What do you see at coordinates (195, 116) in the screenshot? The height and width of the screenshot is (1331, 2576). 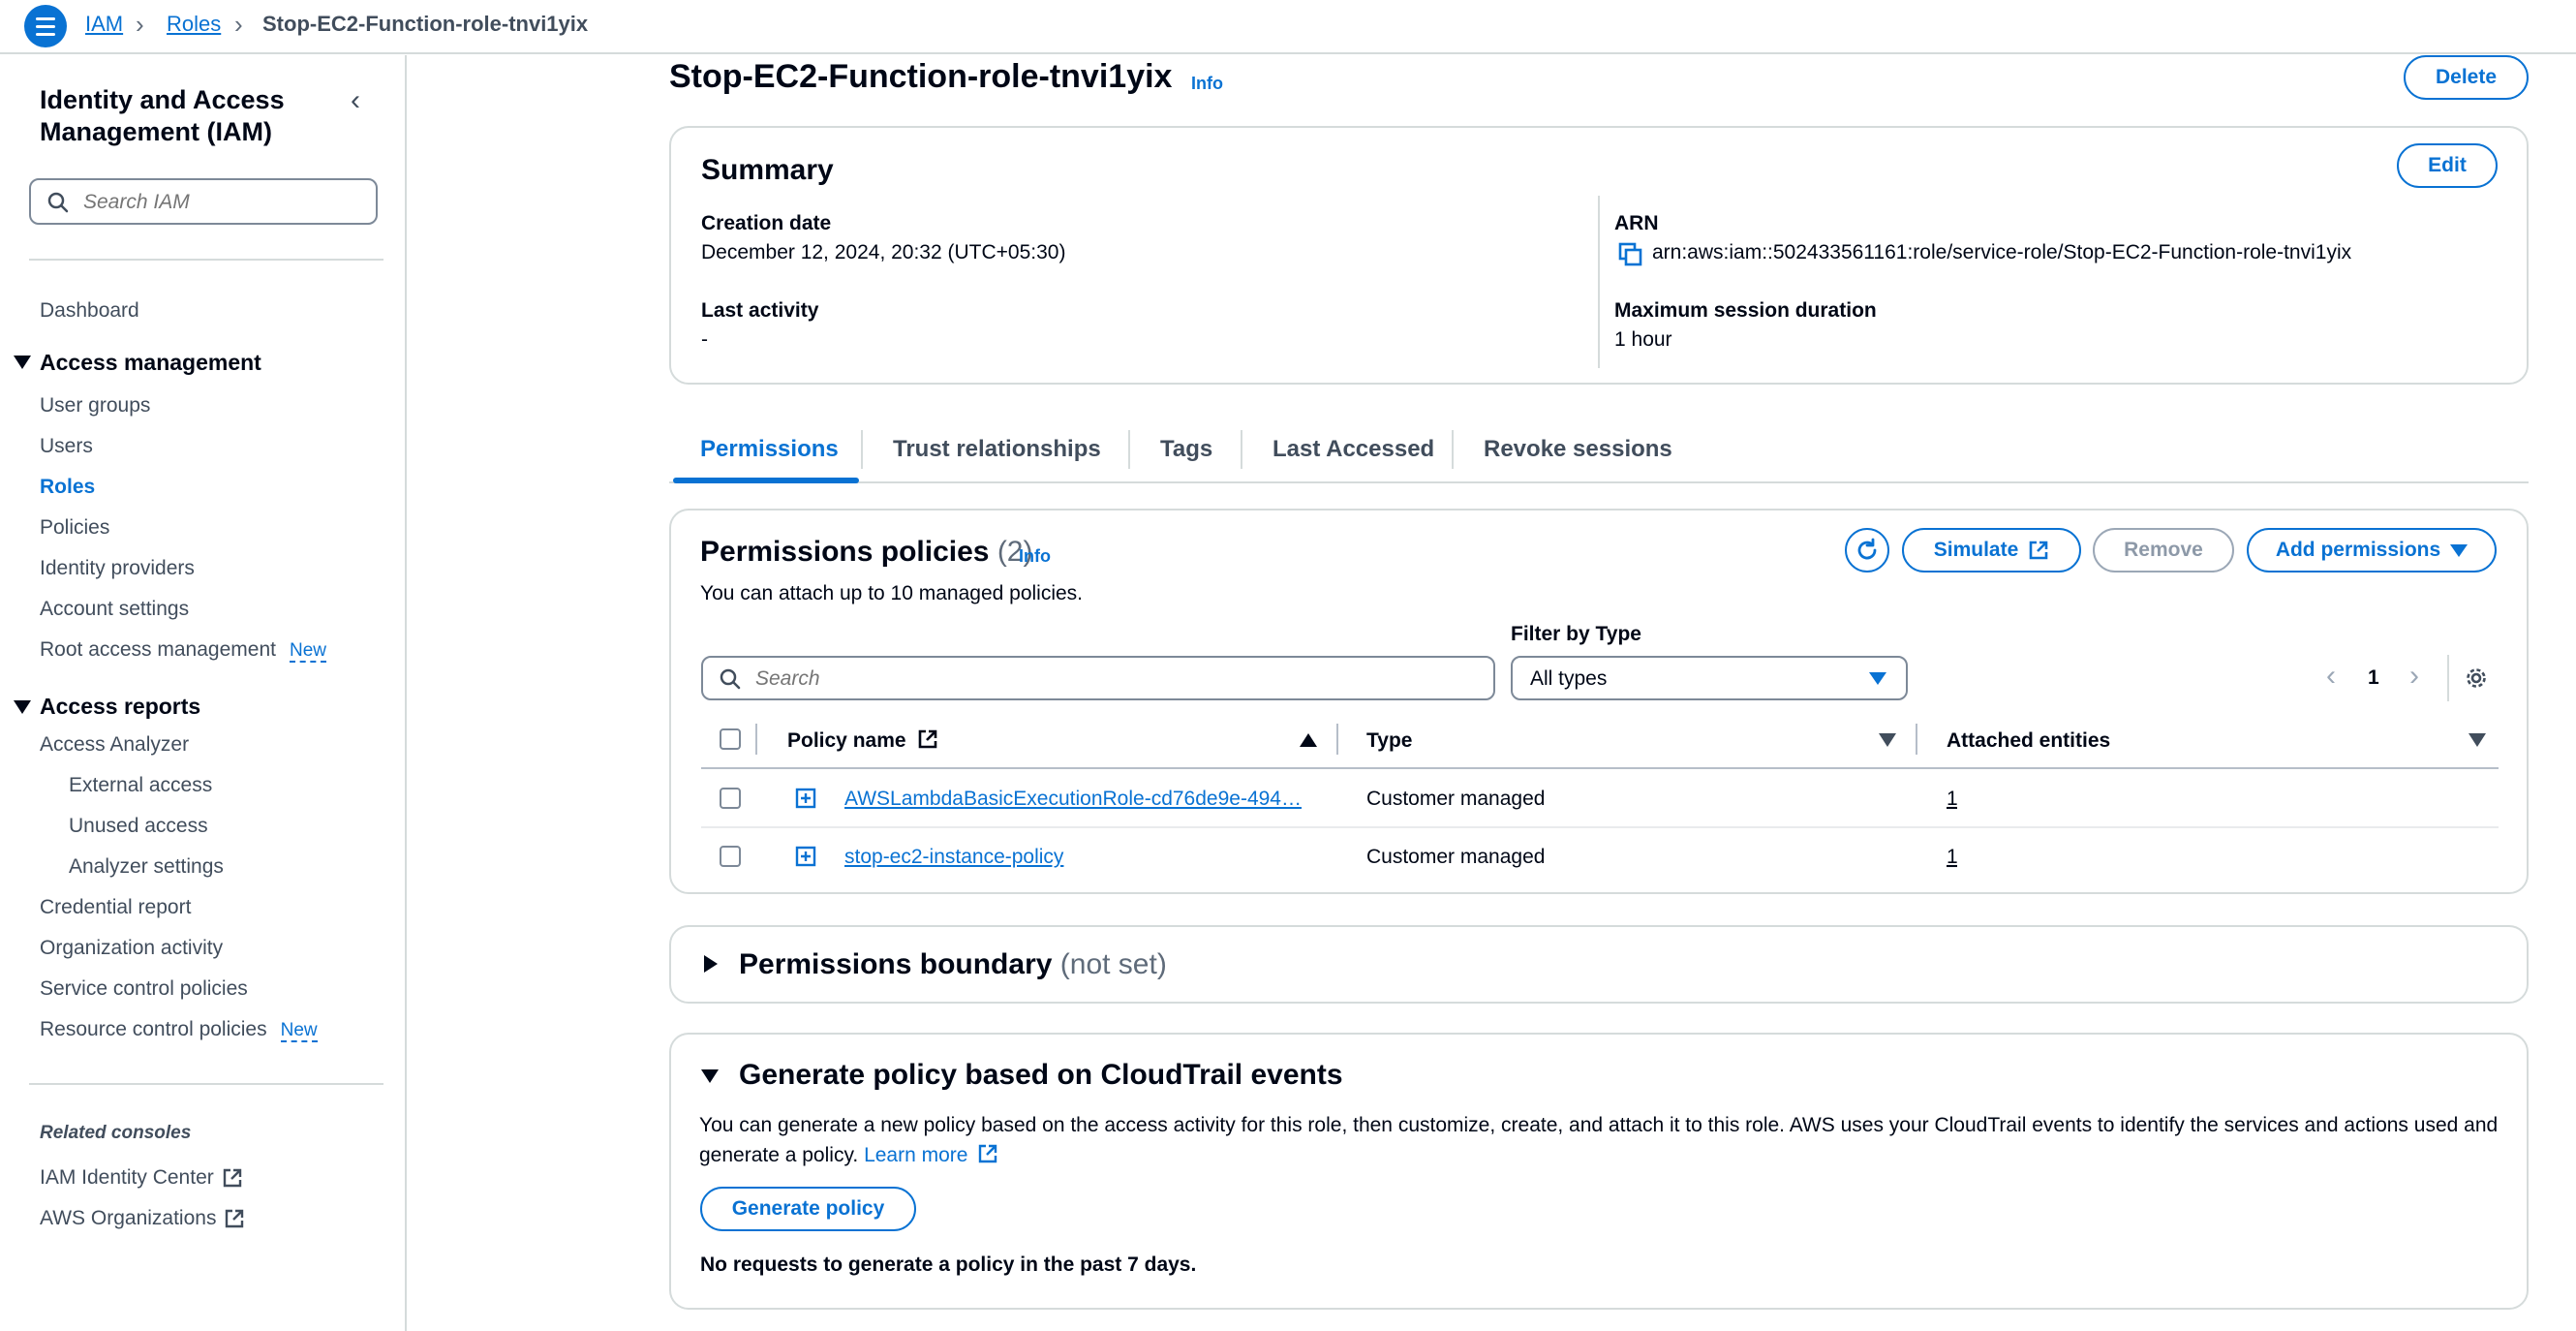 I see `sidebar-title: Identity and Access Management (IAM)` at bounding box center [195, 116].